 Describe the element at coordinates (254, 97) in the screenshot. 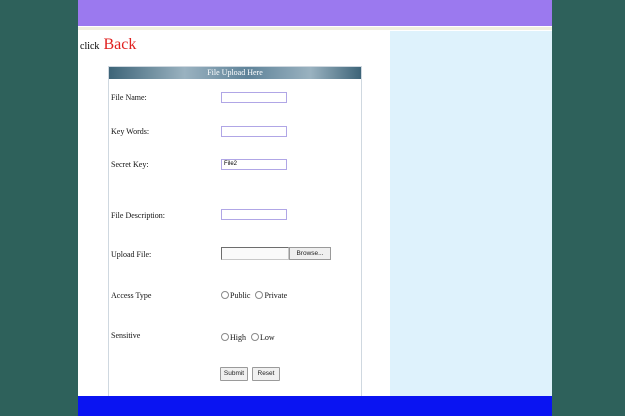

I see `file-name-input` at that location.